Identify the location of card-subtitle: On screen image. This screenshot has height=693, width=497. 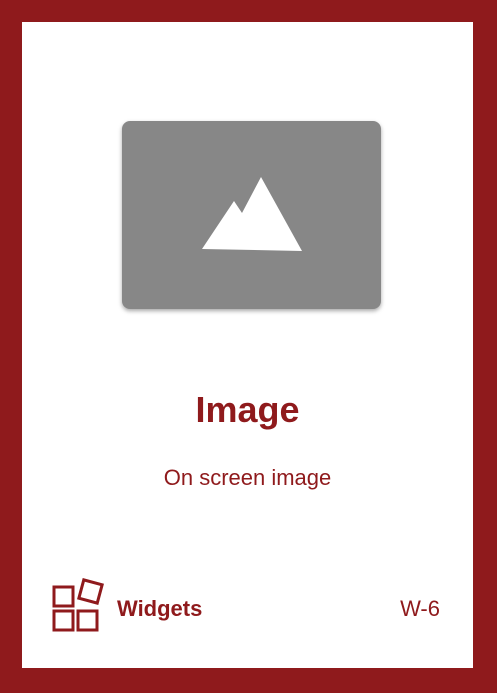
(247, 477).